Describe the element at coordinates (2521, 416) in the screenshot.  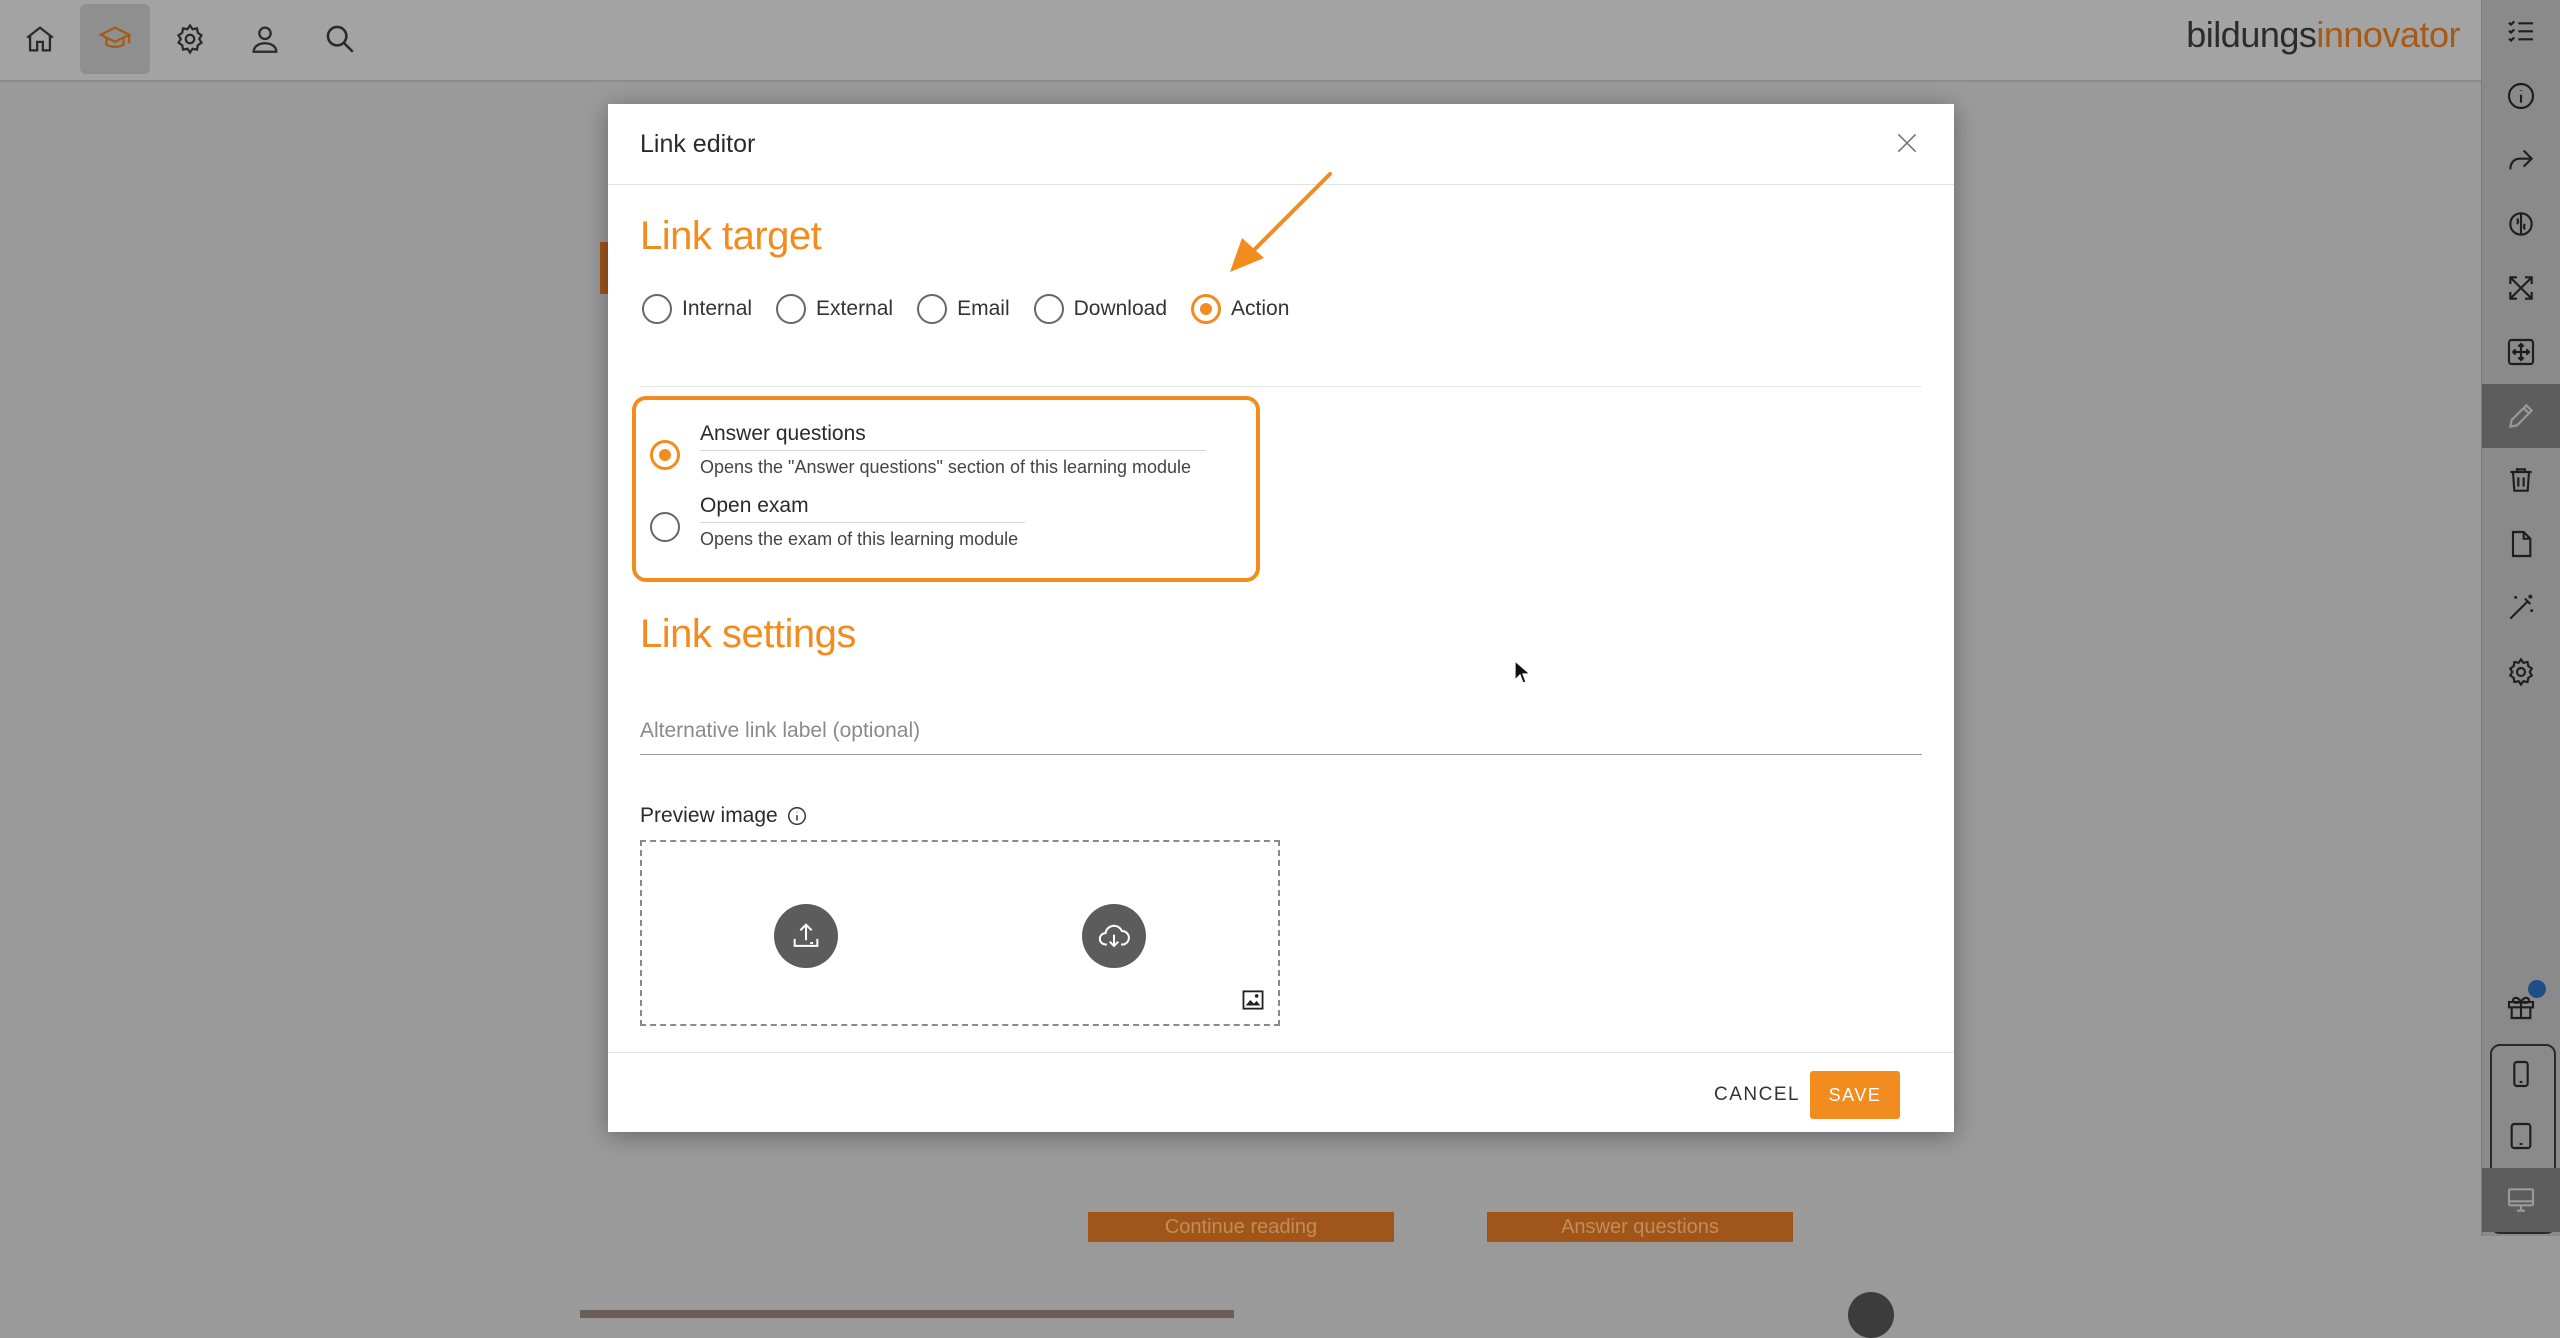
I see `pencil-icon` at that location.